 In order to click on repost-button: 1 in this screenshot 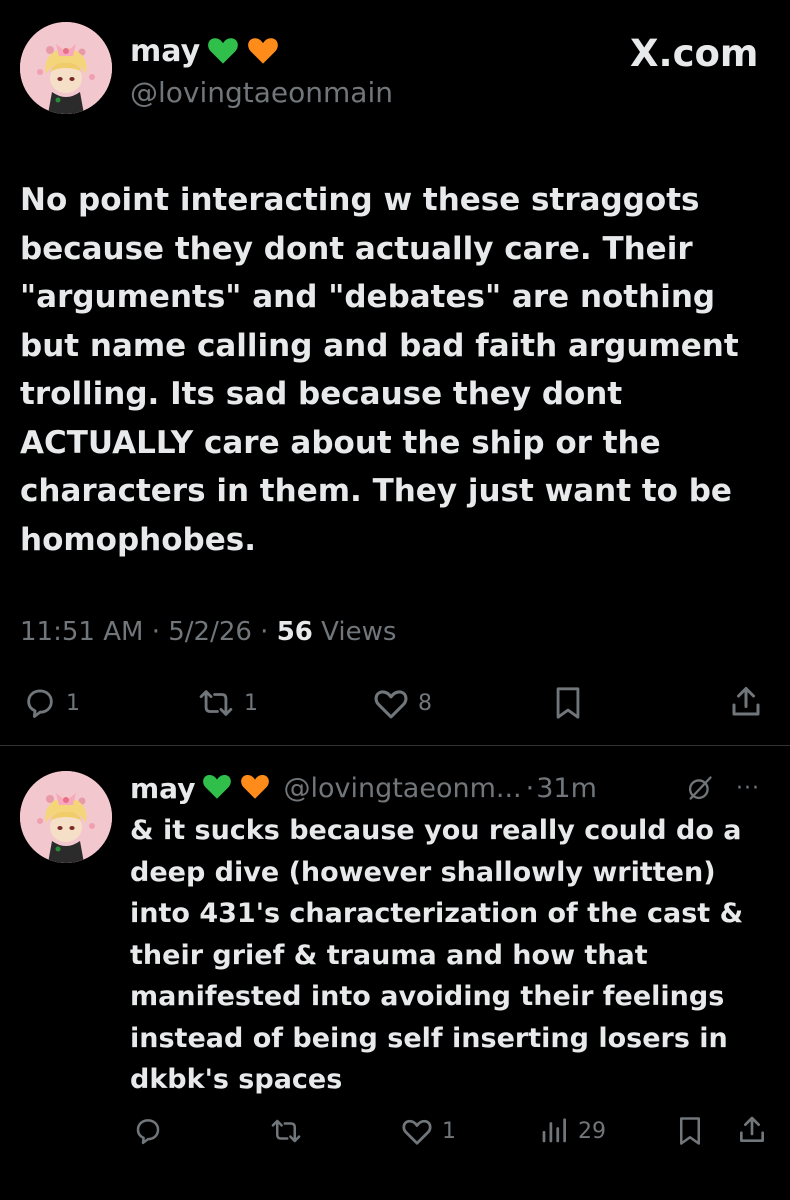, I will do `click(227, 703)`.